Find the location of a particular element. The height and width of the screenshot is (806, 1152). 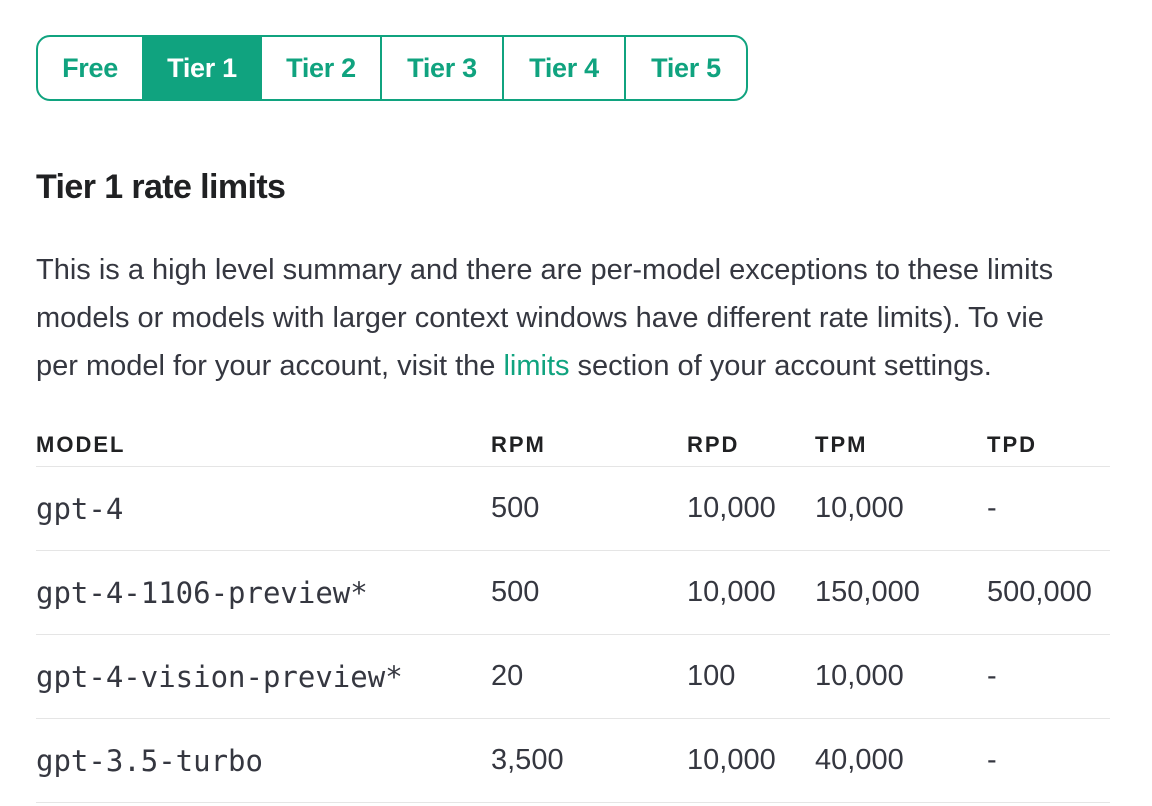

cell-rpm: 20 is located at coordinates (589, 676).